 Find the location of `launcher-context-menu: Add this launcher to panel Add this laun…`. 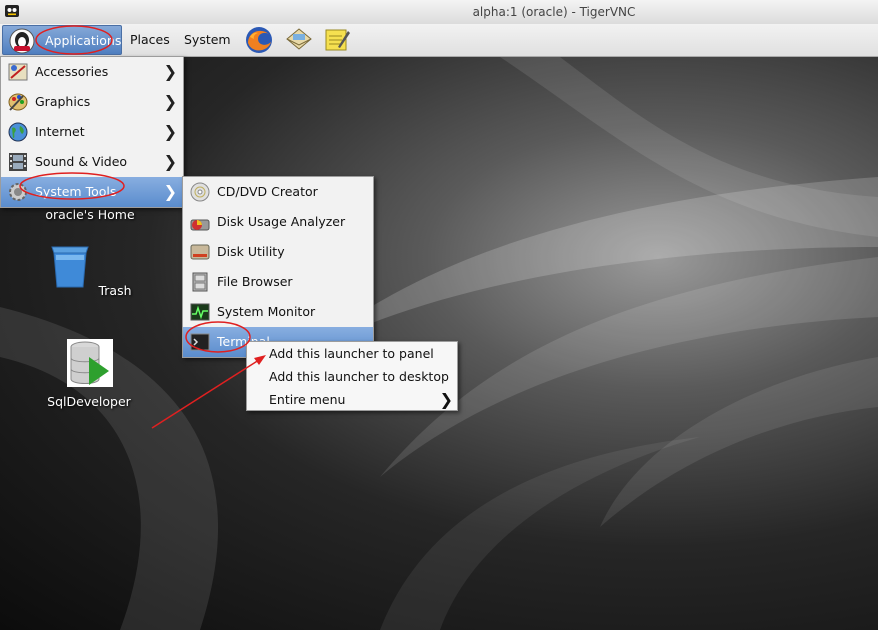

launcher-context-menu: Add this launcher to panel Add this laun… is located at coordinates (352, 376).